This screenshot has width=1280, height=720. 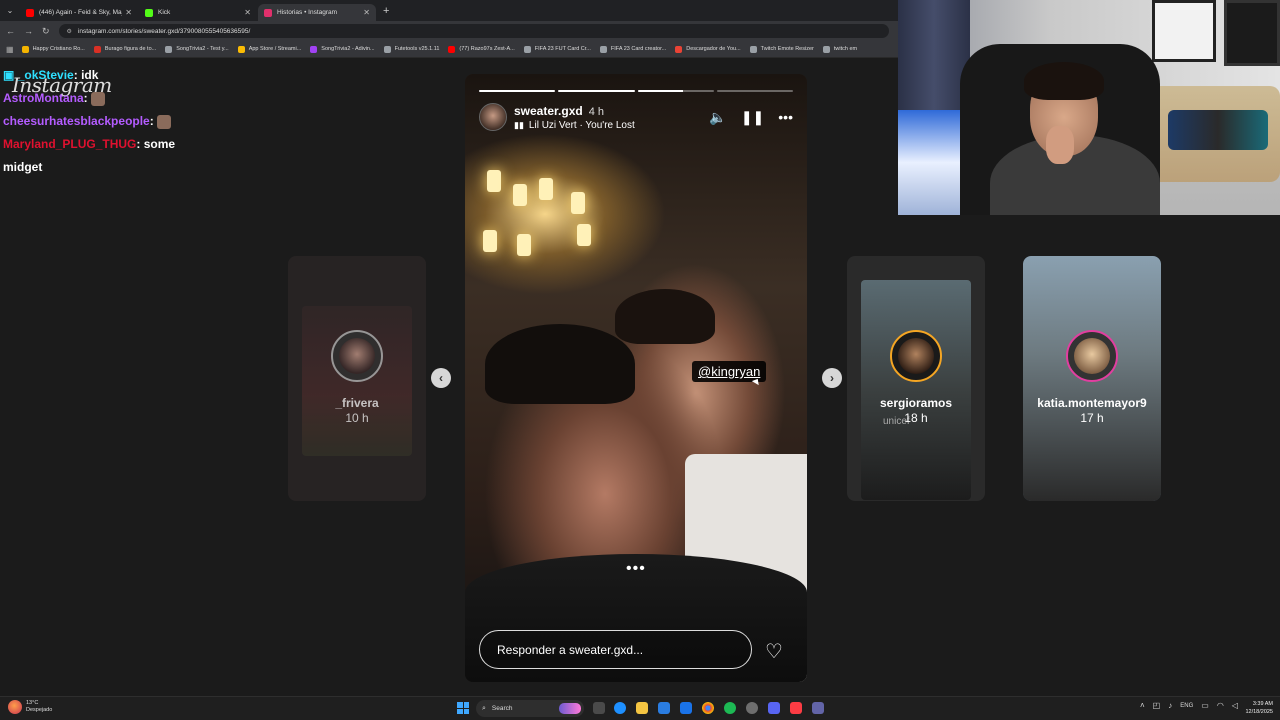 What do you see at coordinates (10, 10) in the screenshot?
I see `tab-search-button: ⌄` at bounding box center [10, 10].